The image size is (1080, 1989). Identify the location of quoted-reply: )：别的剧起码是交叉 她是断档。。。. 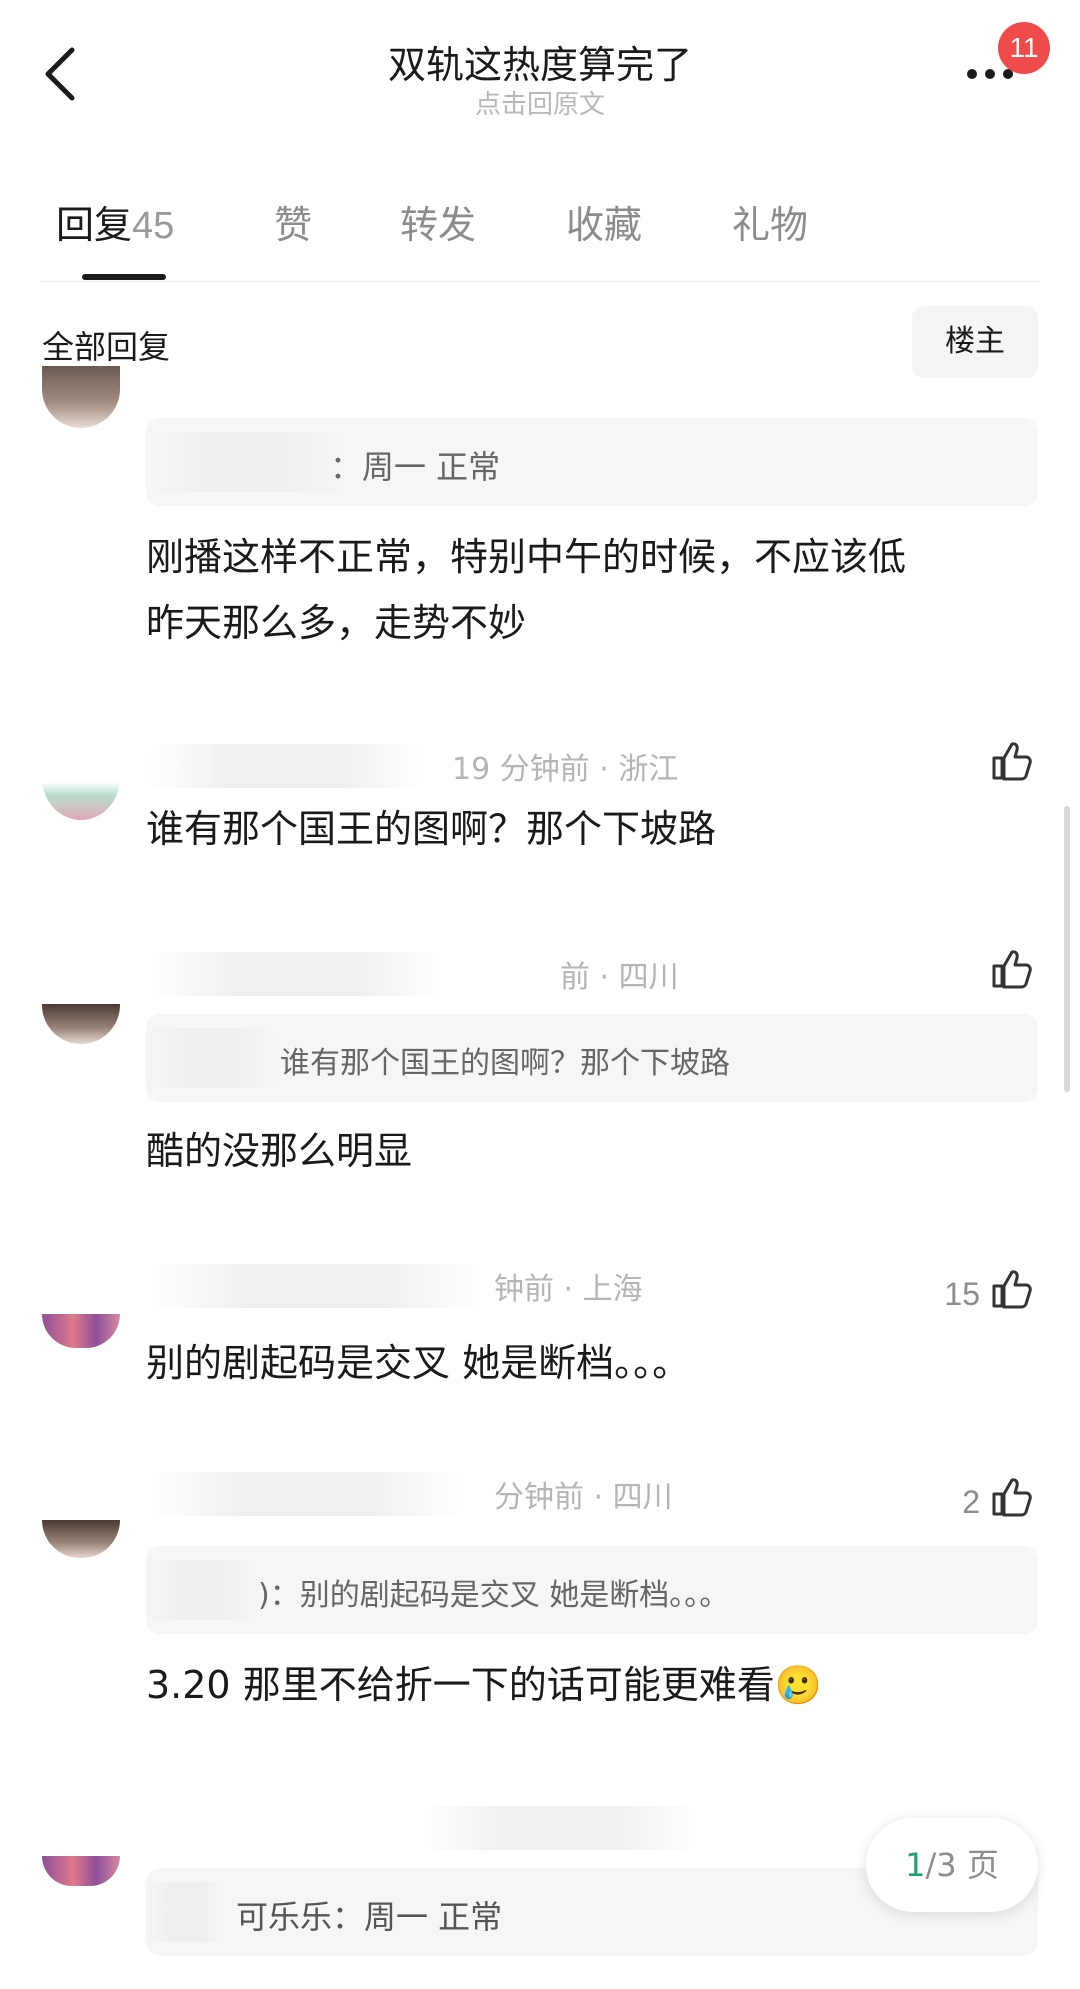
(592, 1590).